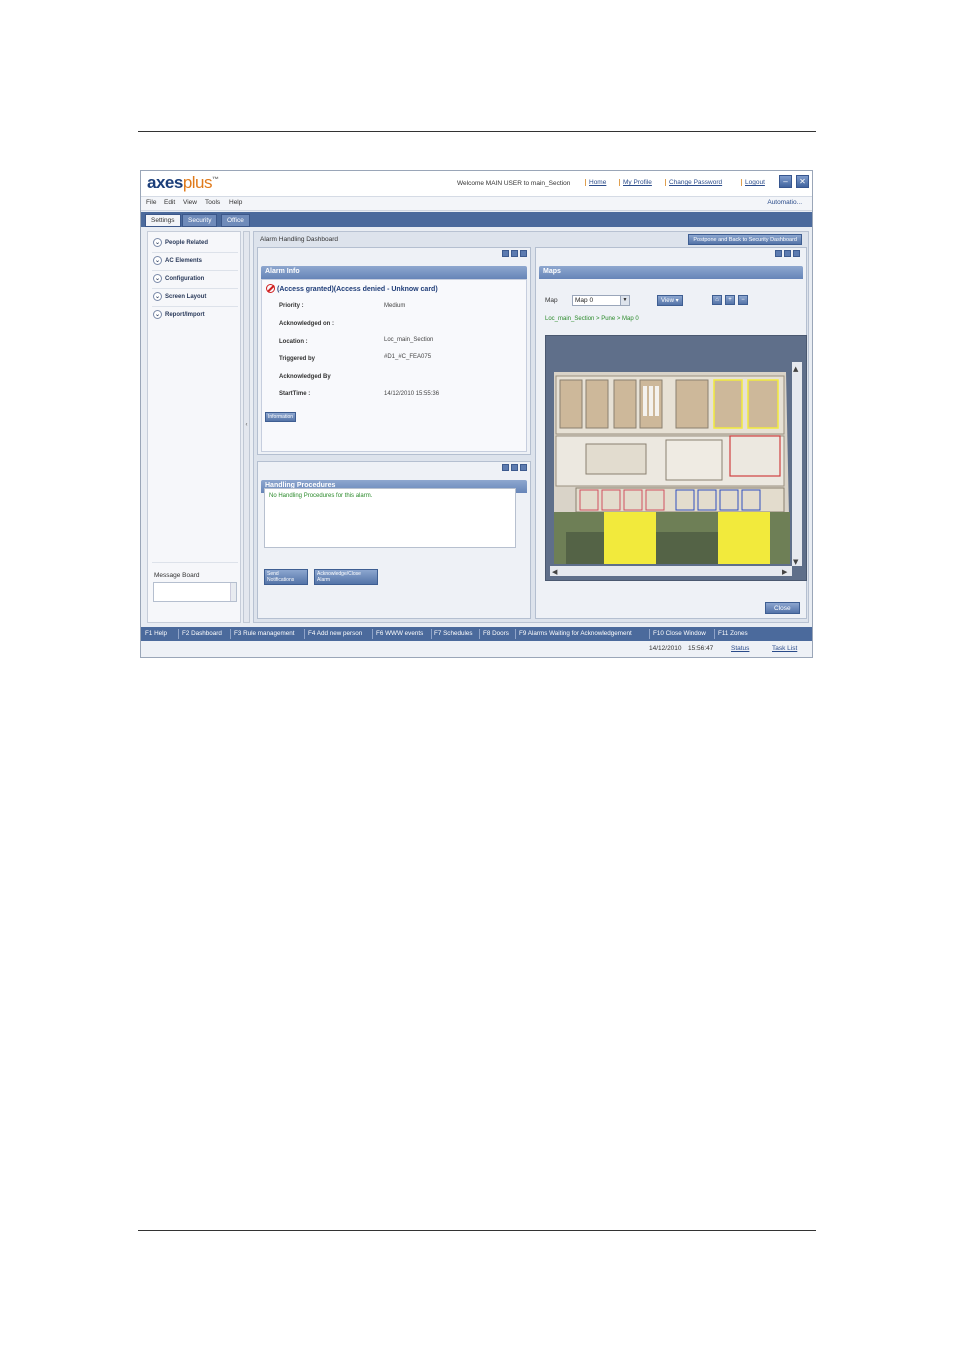  Describe the element at coordinates (165, 182) in the screenshot. I see `logo-text-main: axes` at that location.